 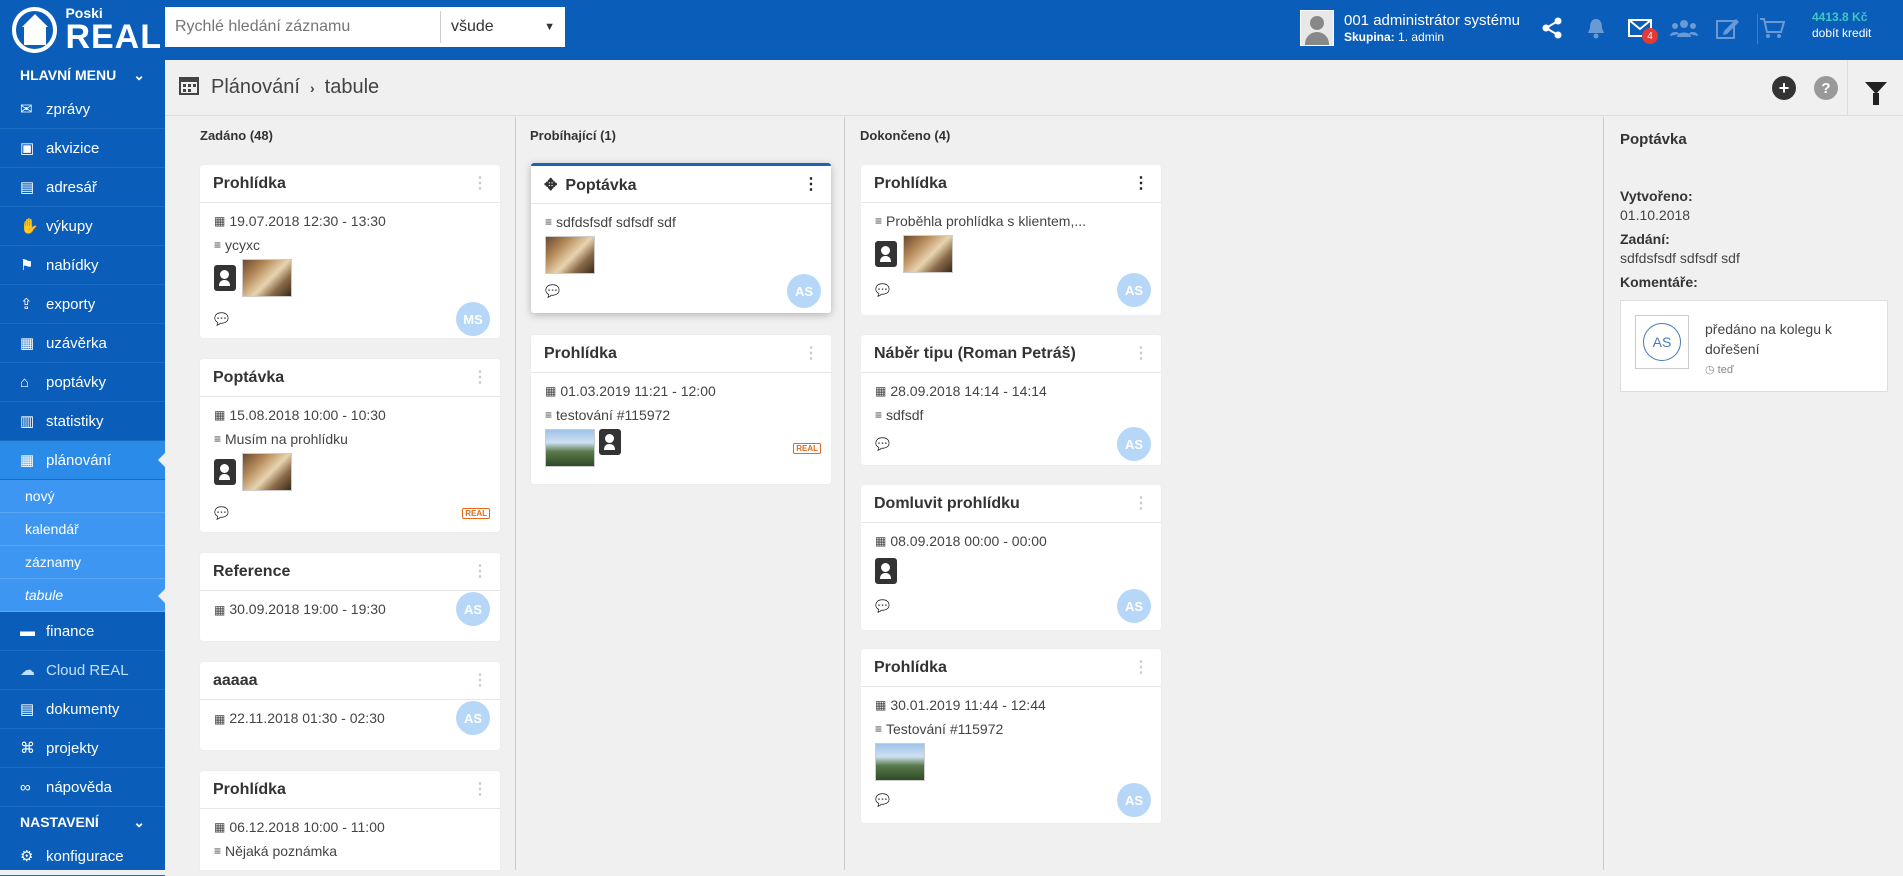 What do you see at coordinates (1728, 28) in the screenshot?
I see `edit-icon` at bounding box center [1728, 28].